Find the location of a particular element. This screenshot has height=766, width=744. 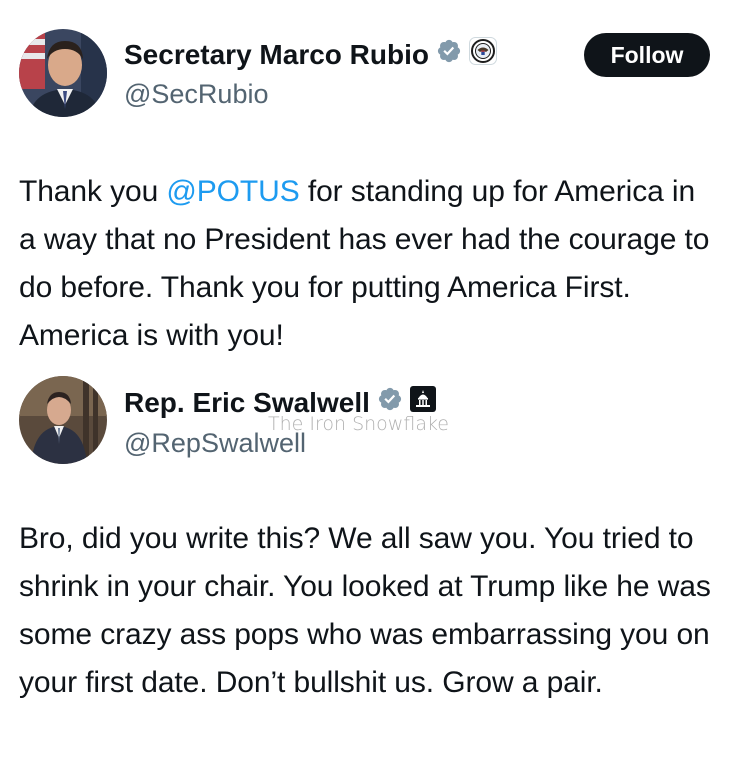

author-name: Secretary Marco Rubio is located at coordinates (276, 55).